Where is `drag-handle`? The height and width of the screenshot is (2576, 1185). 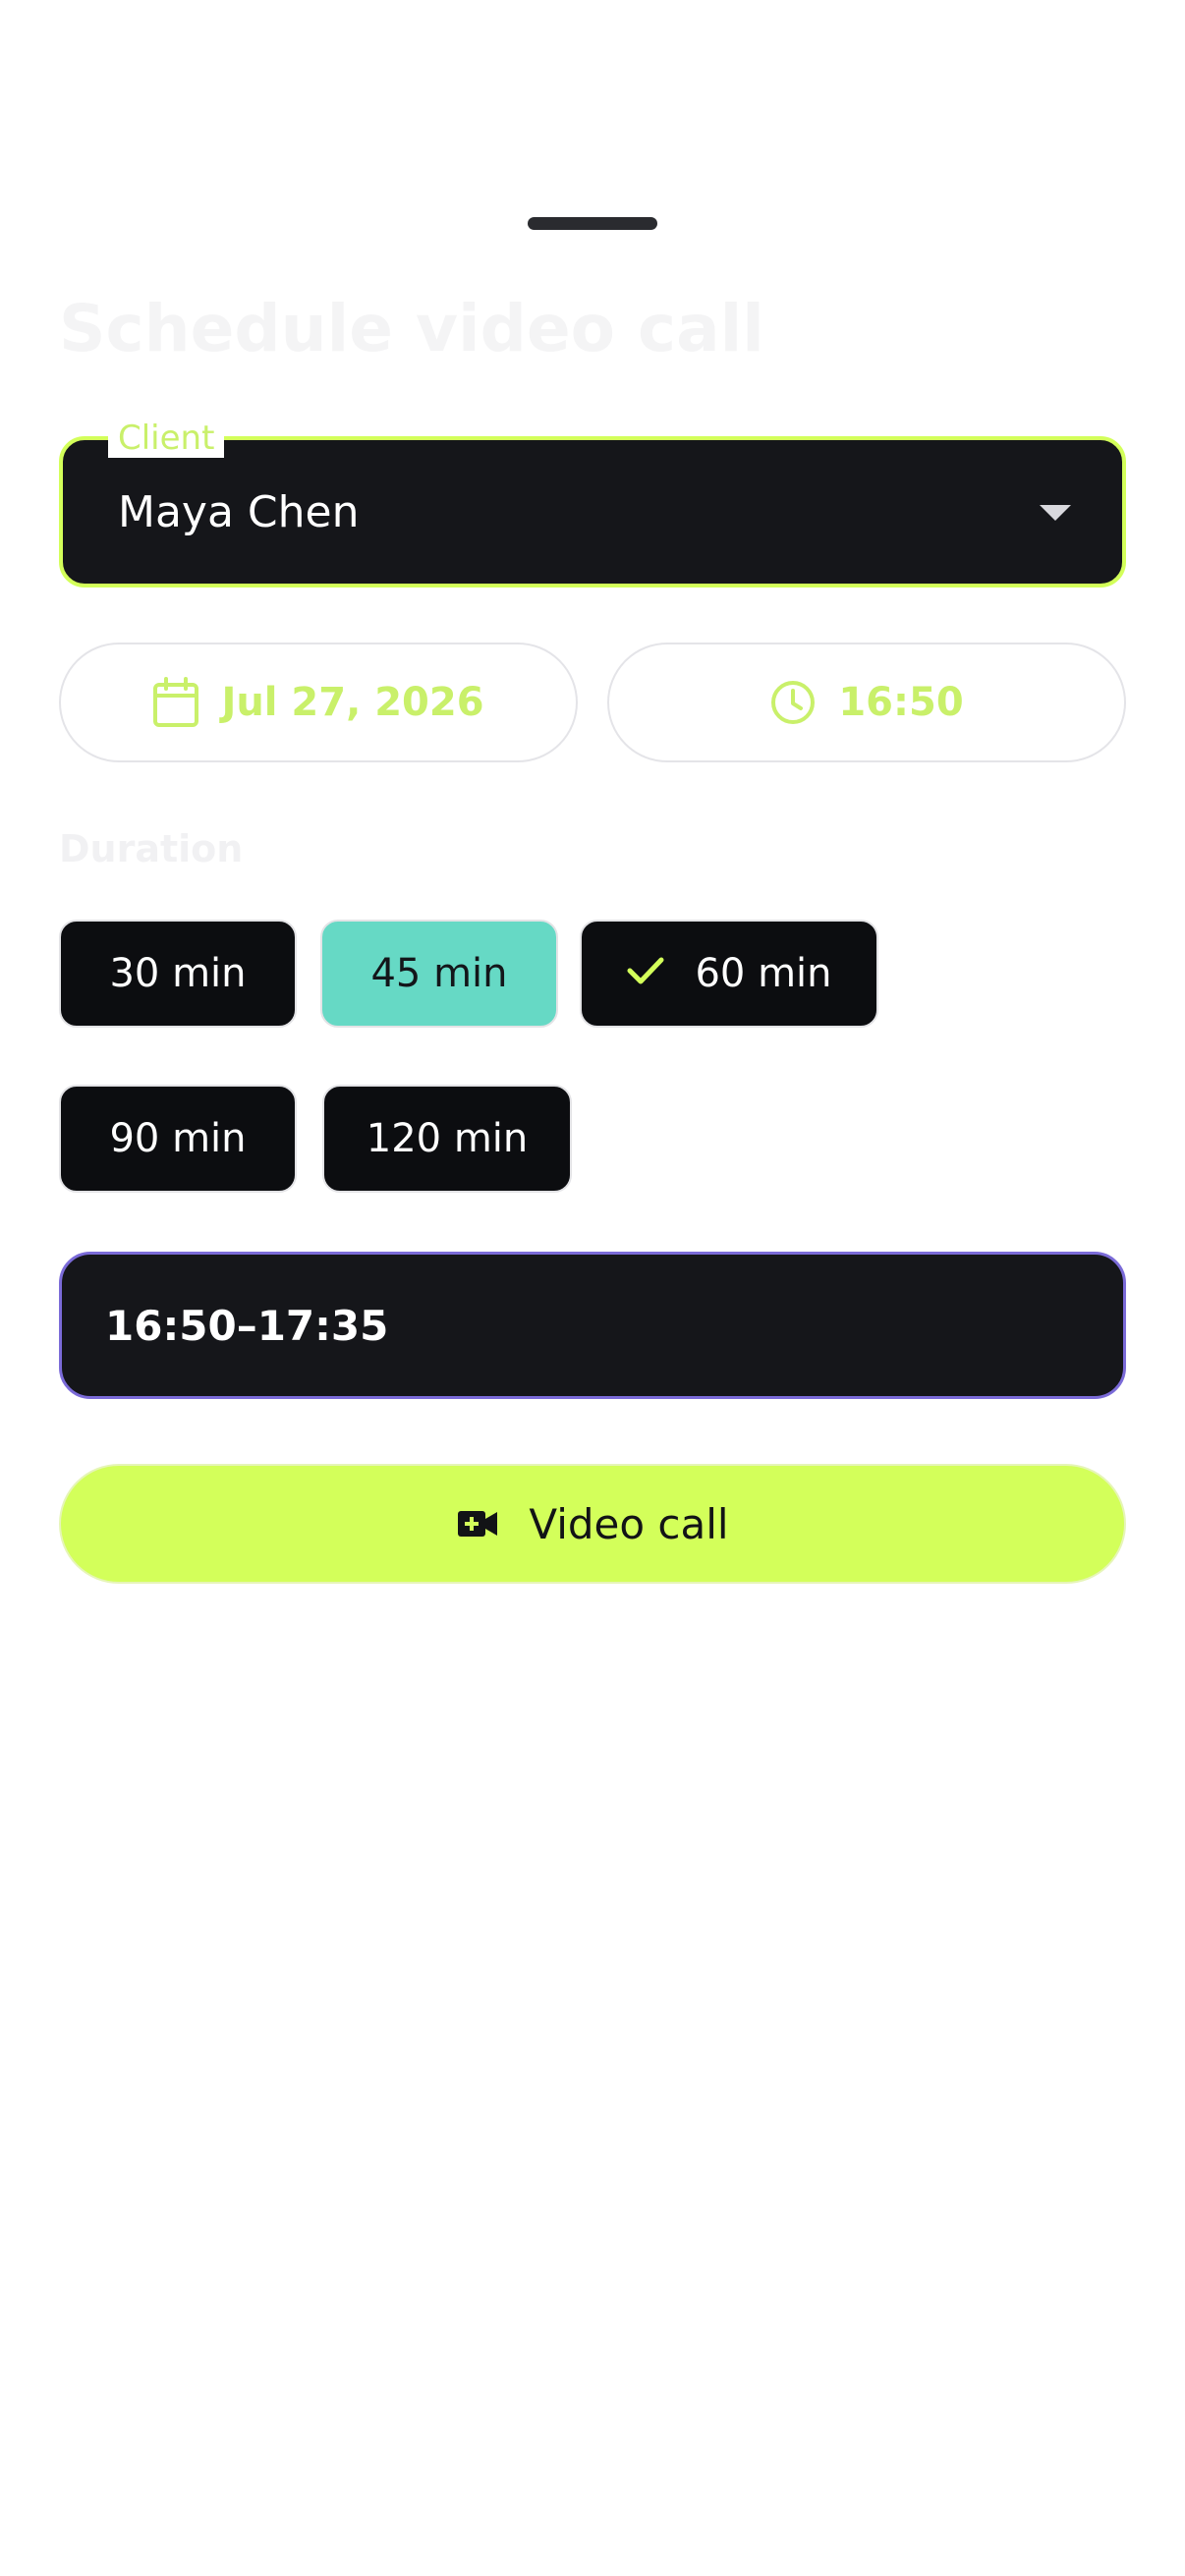
drag-handle is located at coordinates (592, 223).